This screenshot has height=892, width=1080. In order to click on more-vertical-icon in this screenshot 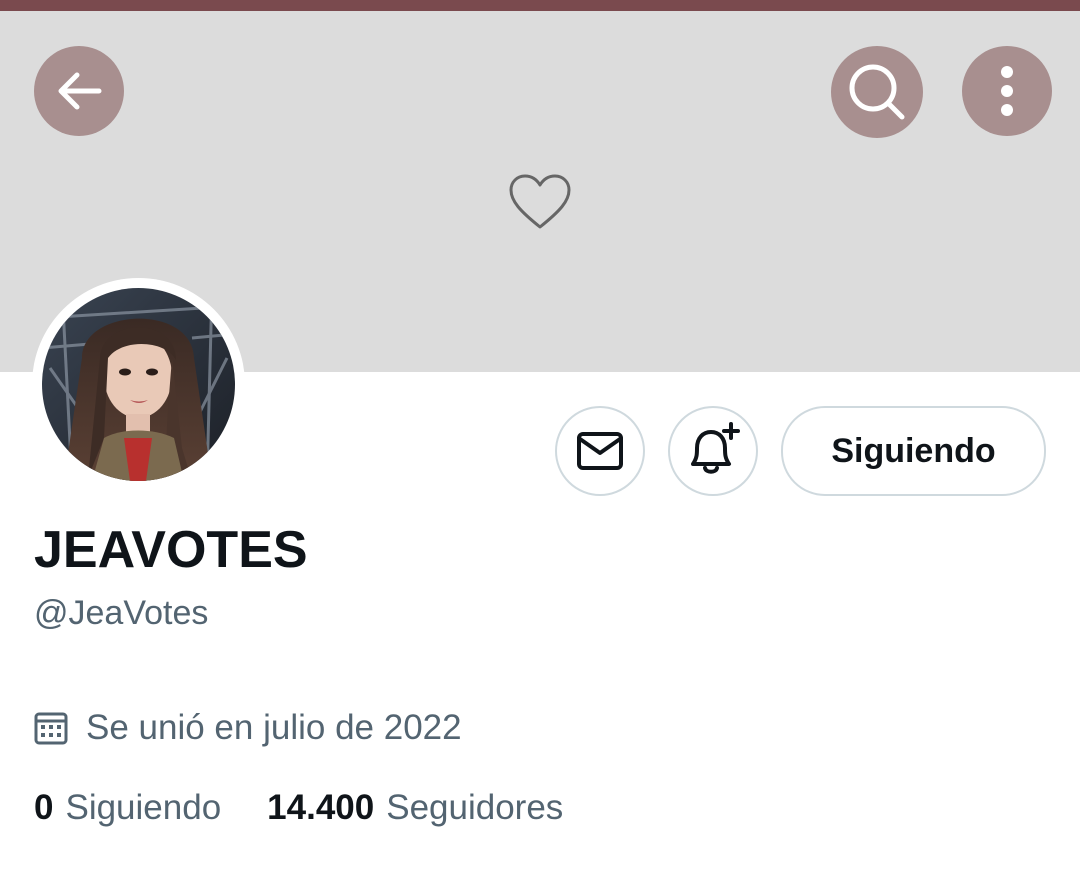, I will do `click(1007, 91)`.